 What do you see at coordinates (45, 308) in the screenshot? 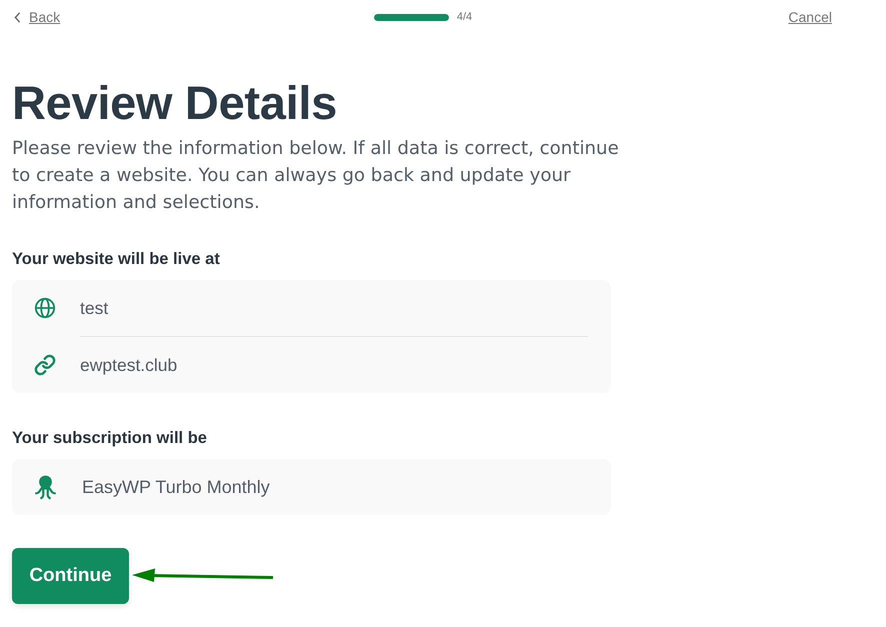
I see `globe-icon` at bounding box center [45, 308].